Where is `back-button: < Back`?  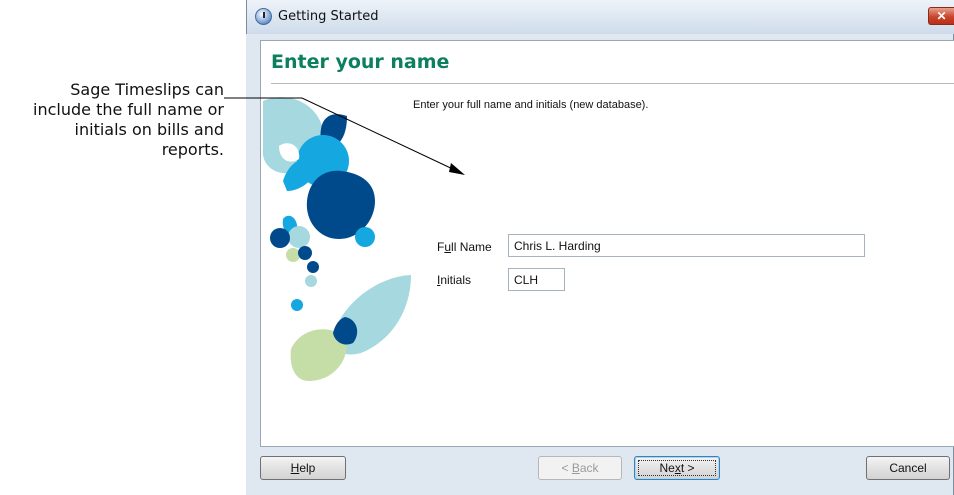 back-button: < Back is located at coordinates (580, 468).